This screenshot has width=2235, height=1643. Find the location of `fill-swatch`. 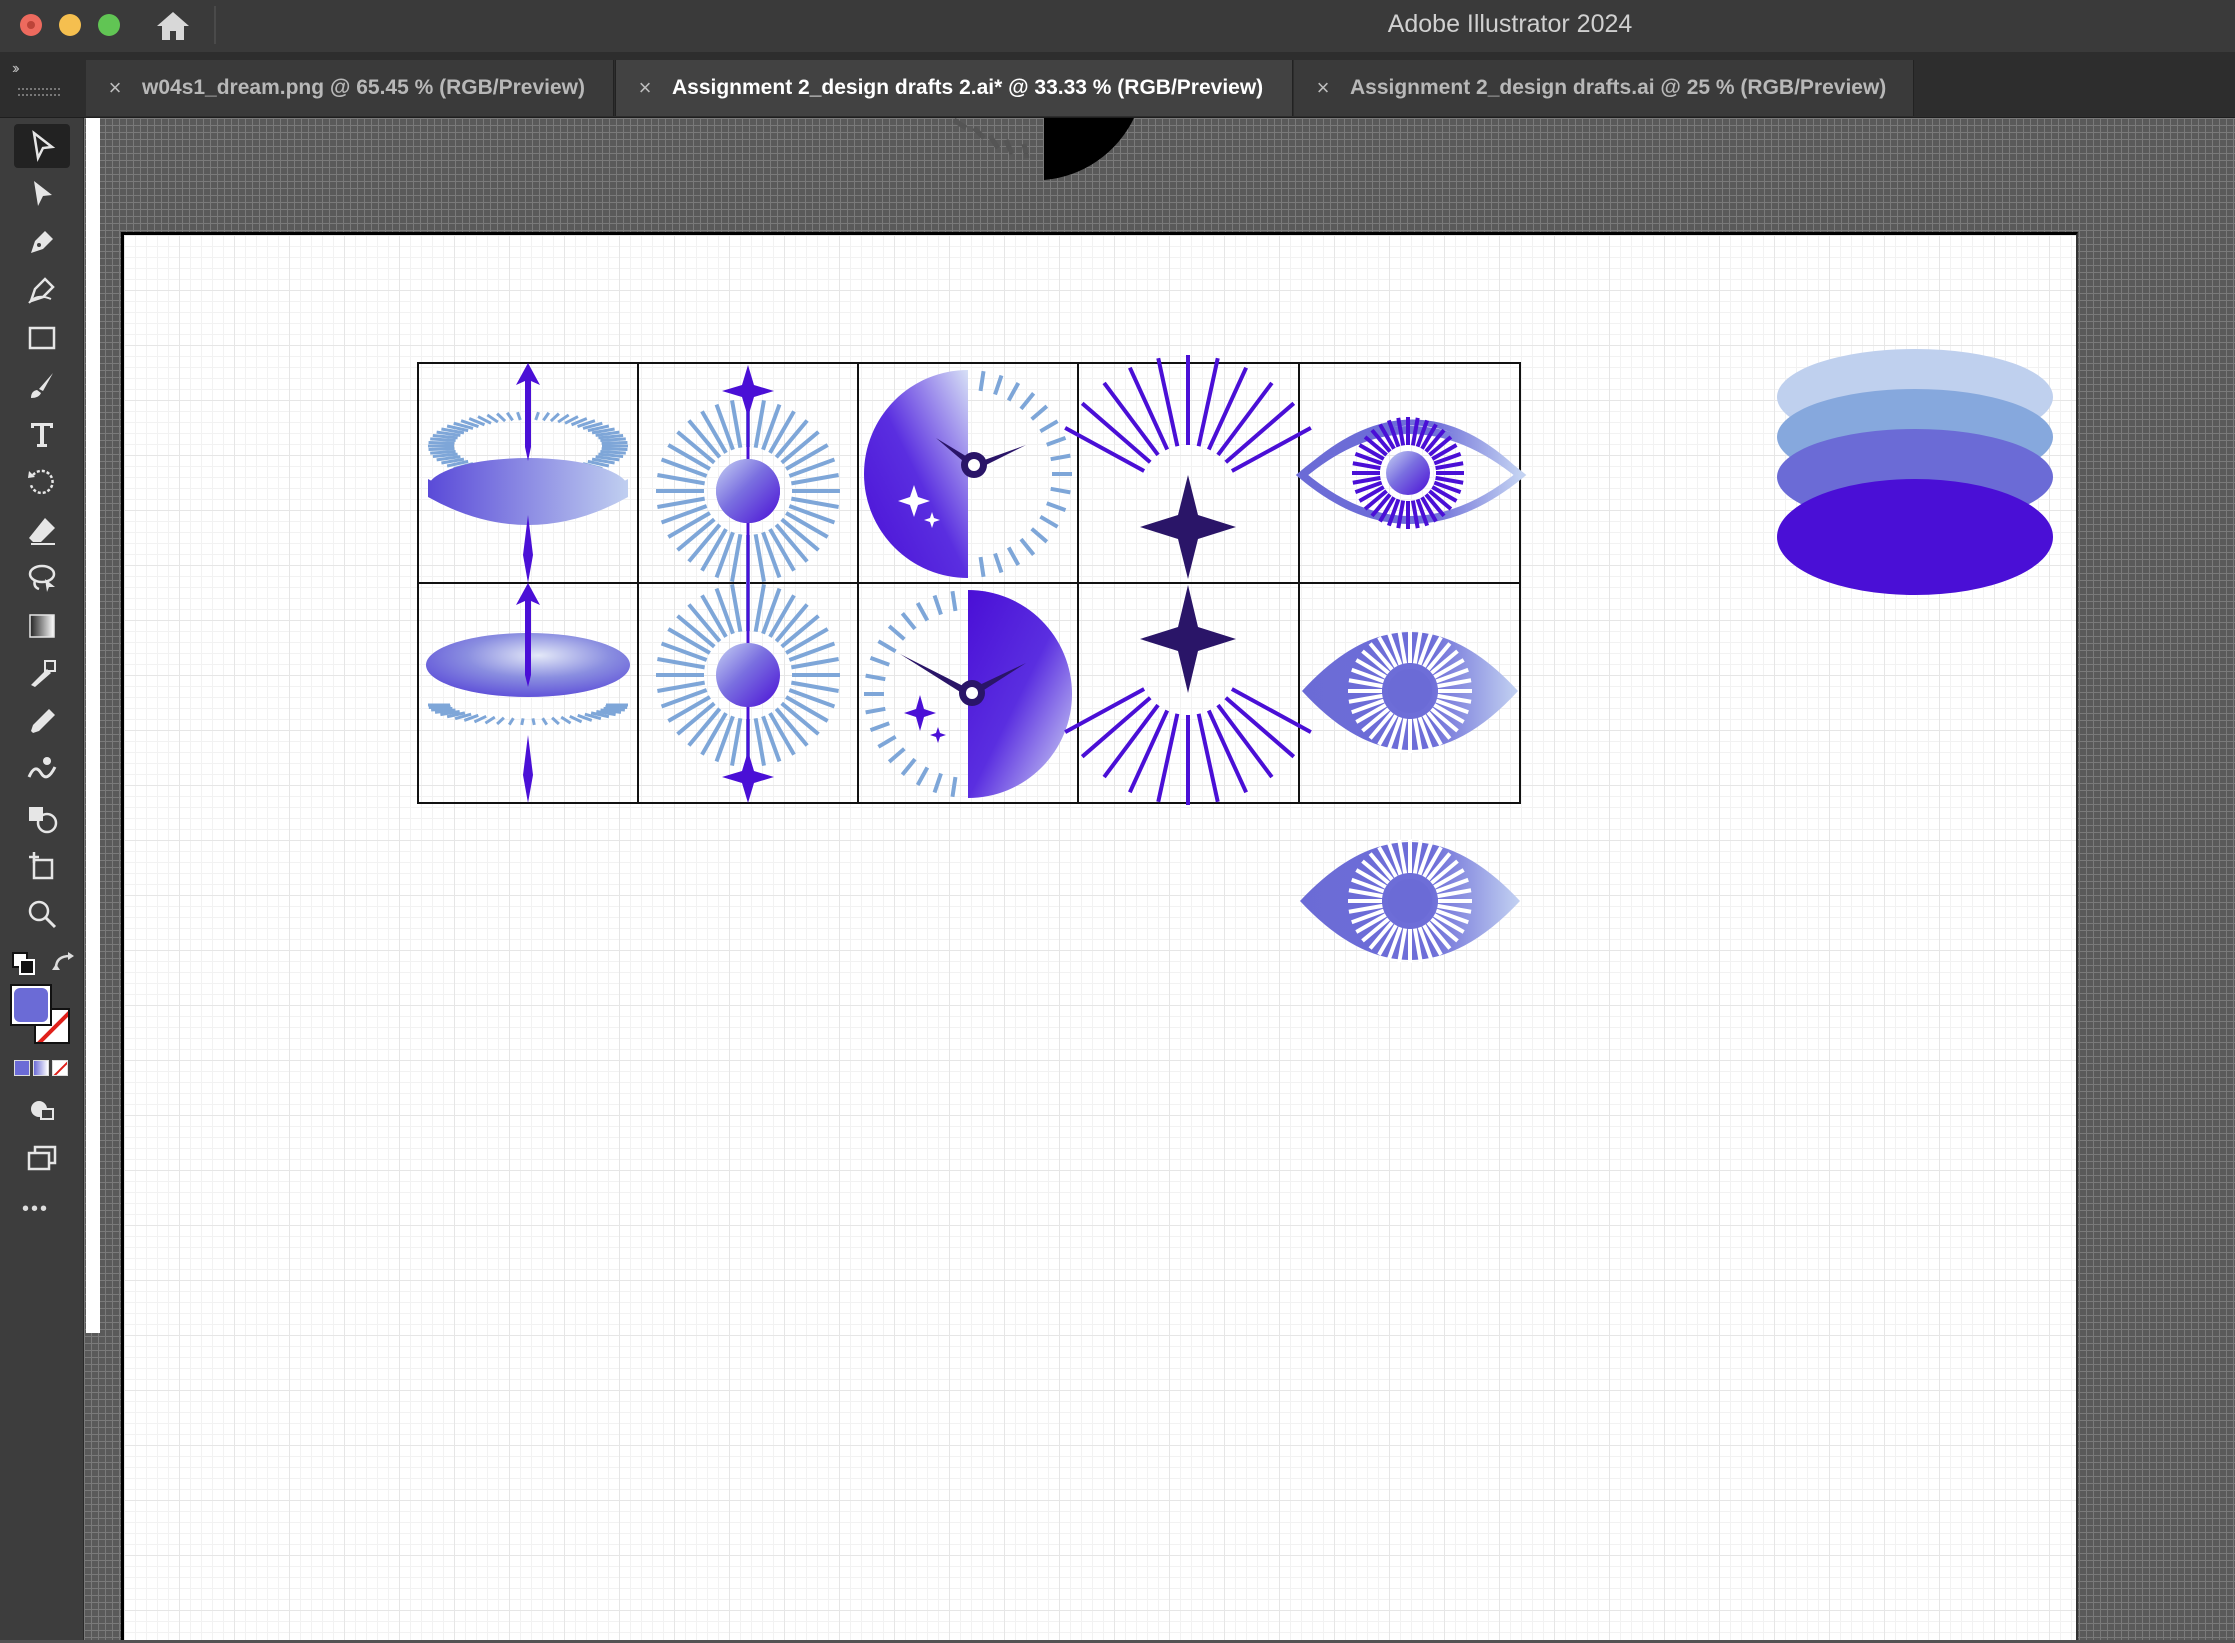

fill-swatch is located at coordinates (31, 1005).